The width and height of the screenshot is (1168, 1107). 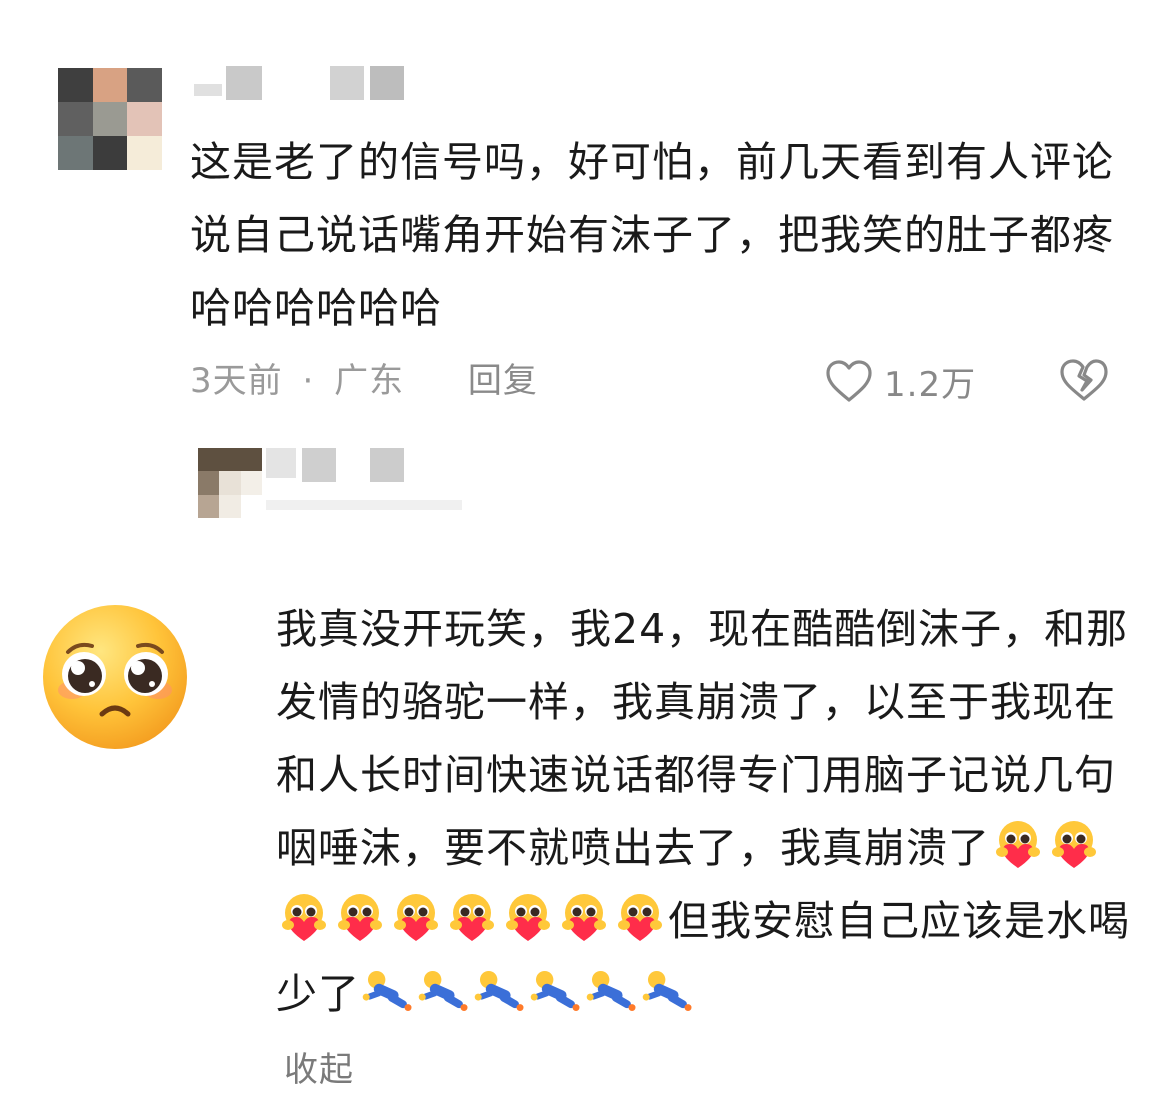 I want to click on comment-meta: 3天前 · 广东 回复, so click(x=364, y=381).